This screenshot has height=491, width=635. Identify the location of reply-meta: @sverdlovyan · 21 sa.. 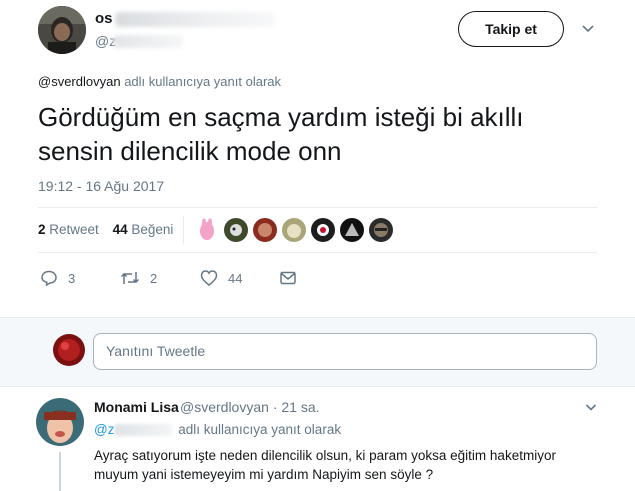
(250, 407).